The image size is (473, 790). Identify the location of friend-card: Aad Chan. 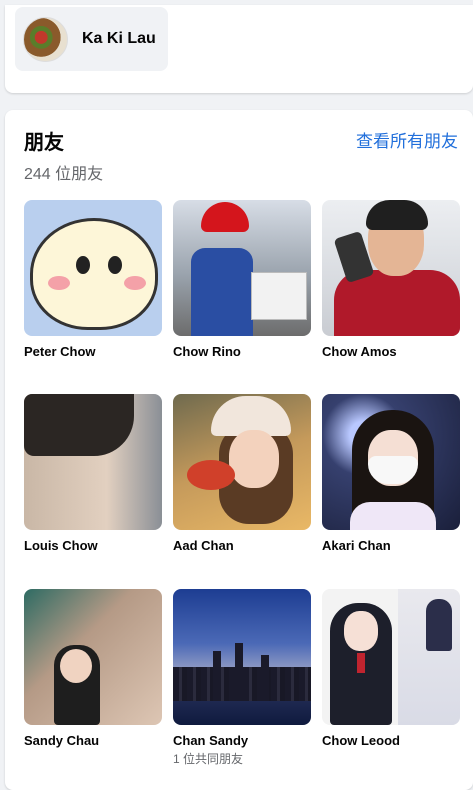
(242, 473).